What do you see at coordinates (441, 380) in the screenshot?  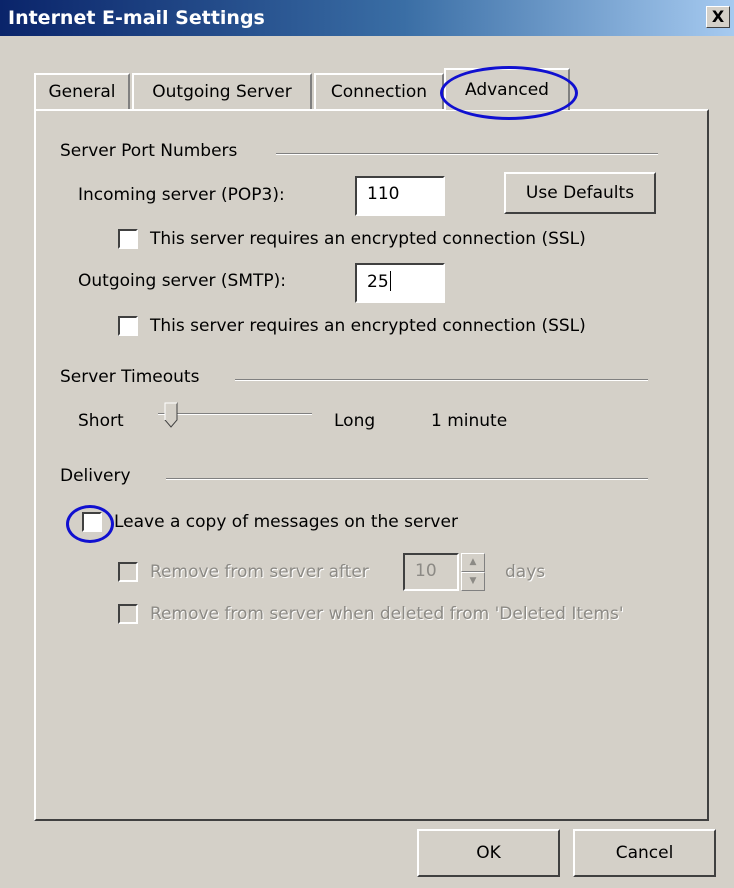 I see `timeouts-group-divider` at bounding box center [441, 380].